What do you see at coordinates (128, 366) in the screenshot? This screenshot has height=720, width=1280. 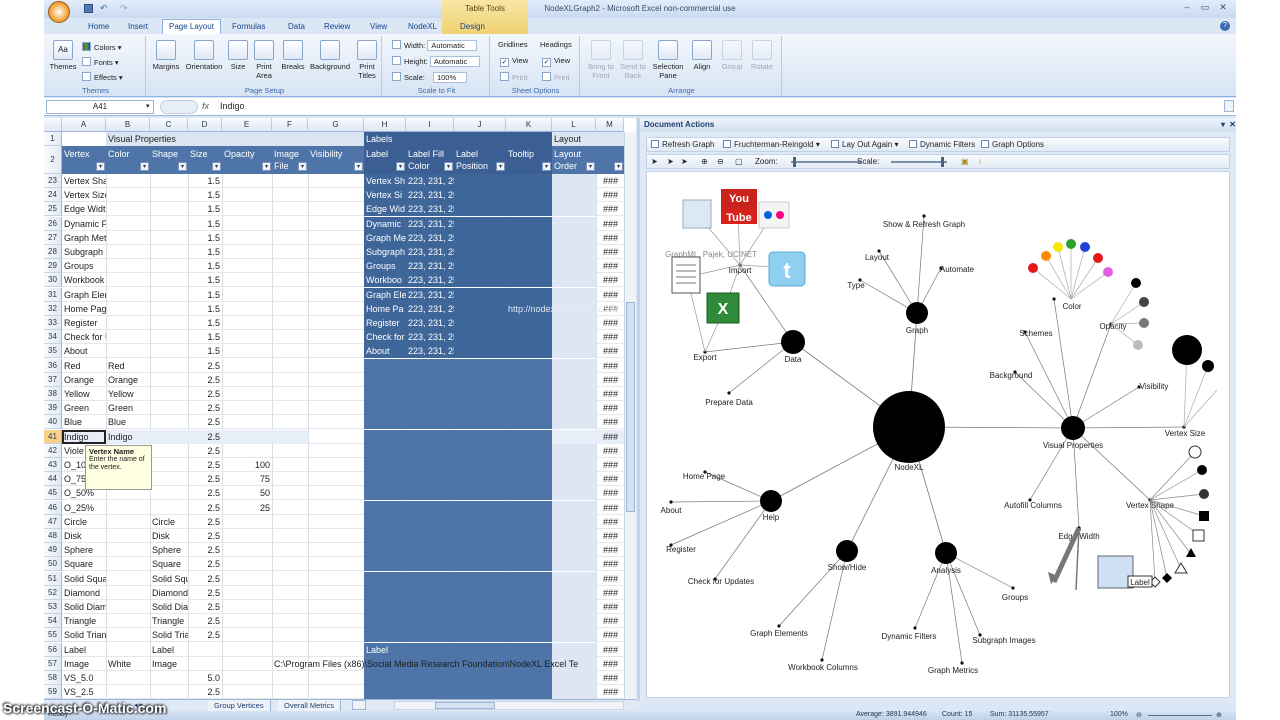 I see `cell-b: Red` at bounding box center [128, 366].